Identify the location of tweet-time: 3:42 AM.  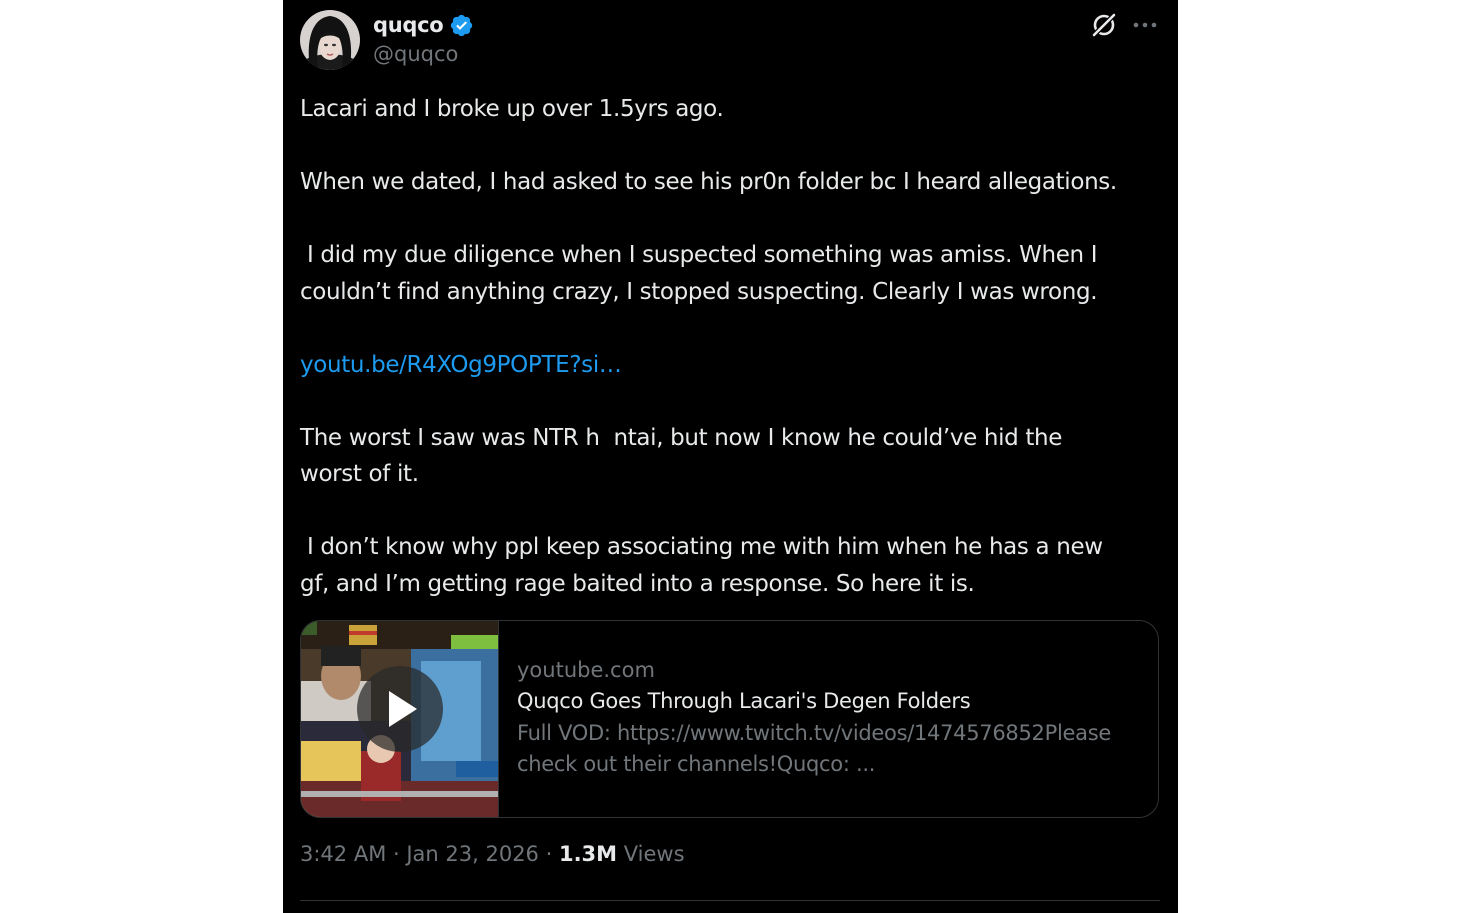
(343, 854).